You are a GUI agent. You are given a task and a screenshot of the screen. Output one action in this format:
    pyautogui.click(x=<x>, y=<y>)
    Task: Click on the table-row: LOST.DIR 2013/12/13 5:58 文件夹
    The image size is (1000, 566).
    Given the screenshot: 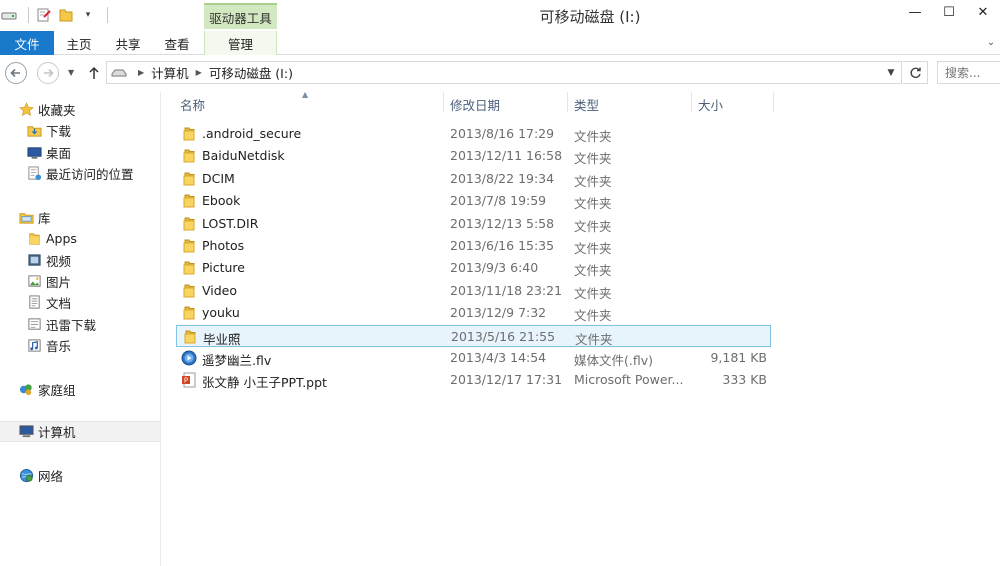 What is the action you would take?
    pyautogui.click(x=473, y=224)
    